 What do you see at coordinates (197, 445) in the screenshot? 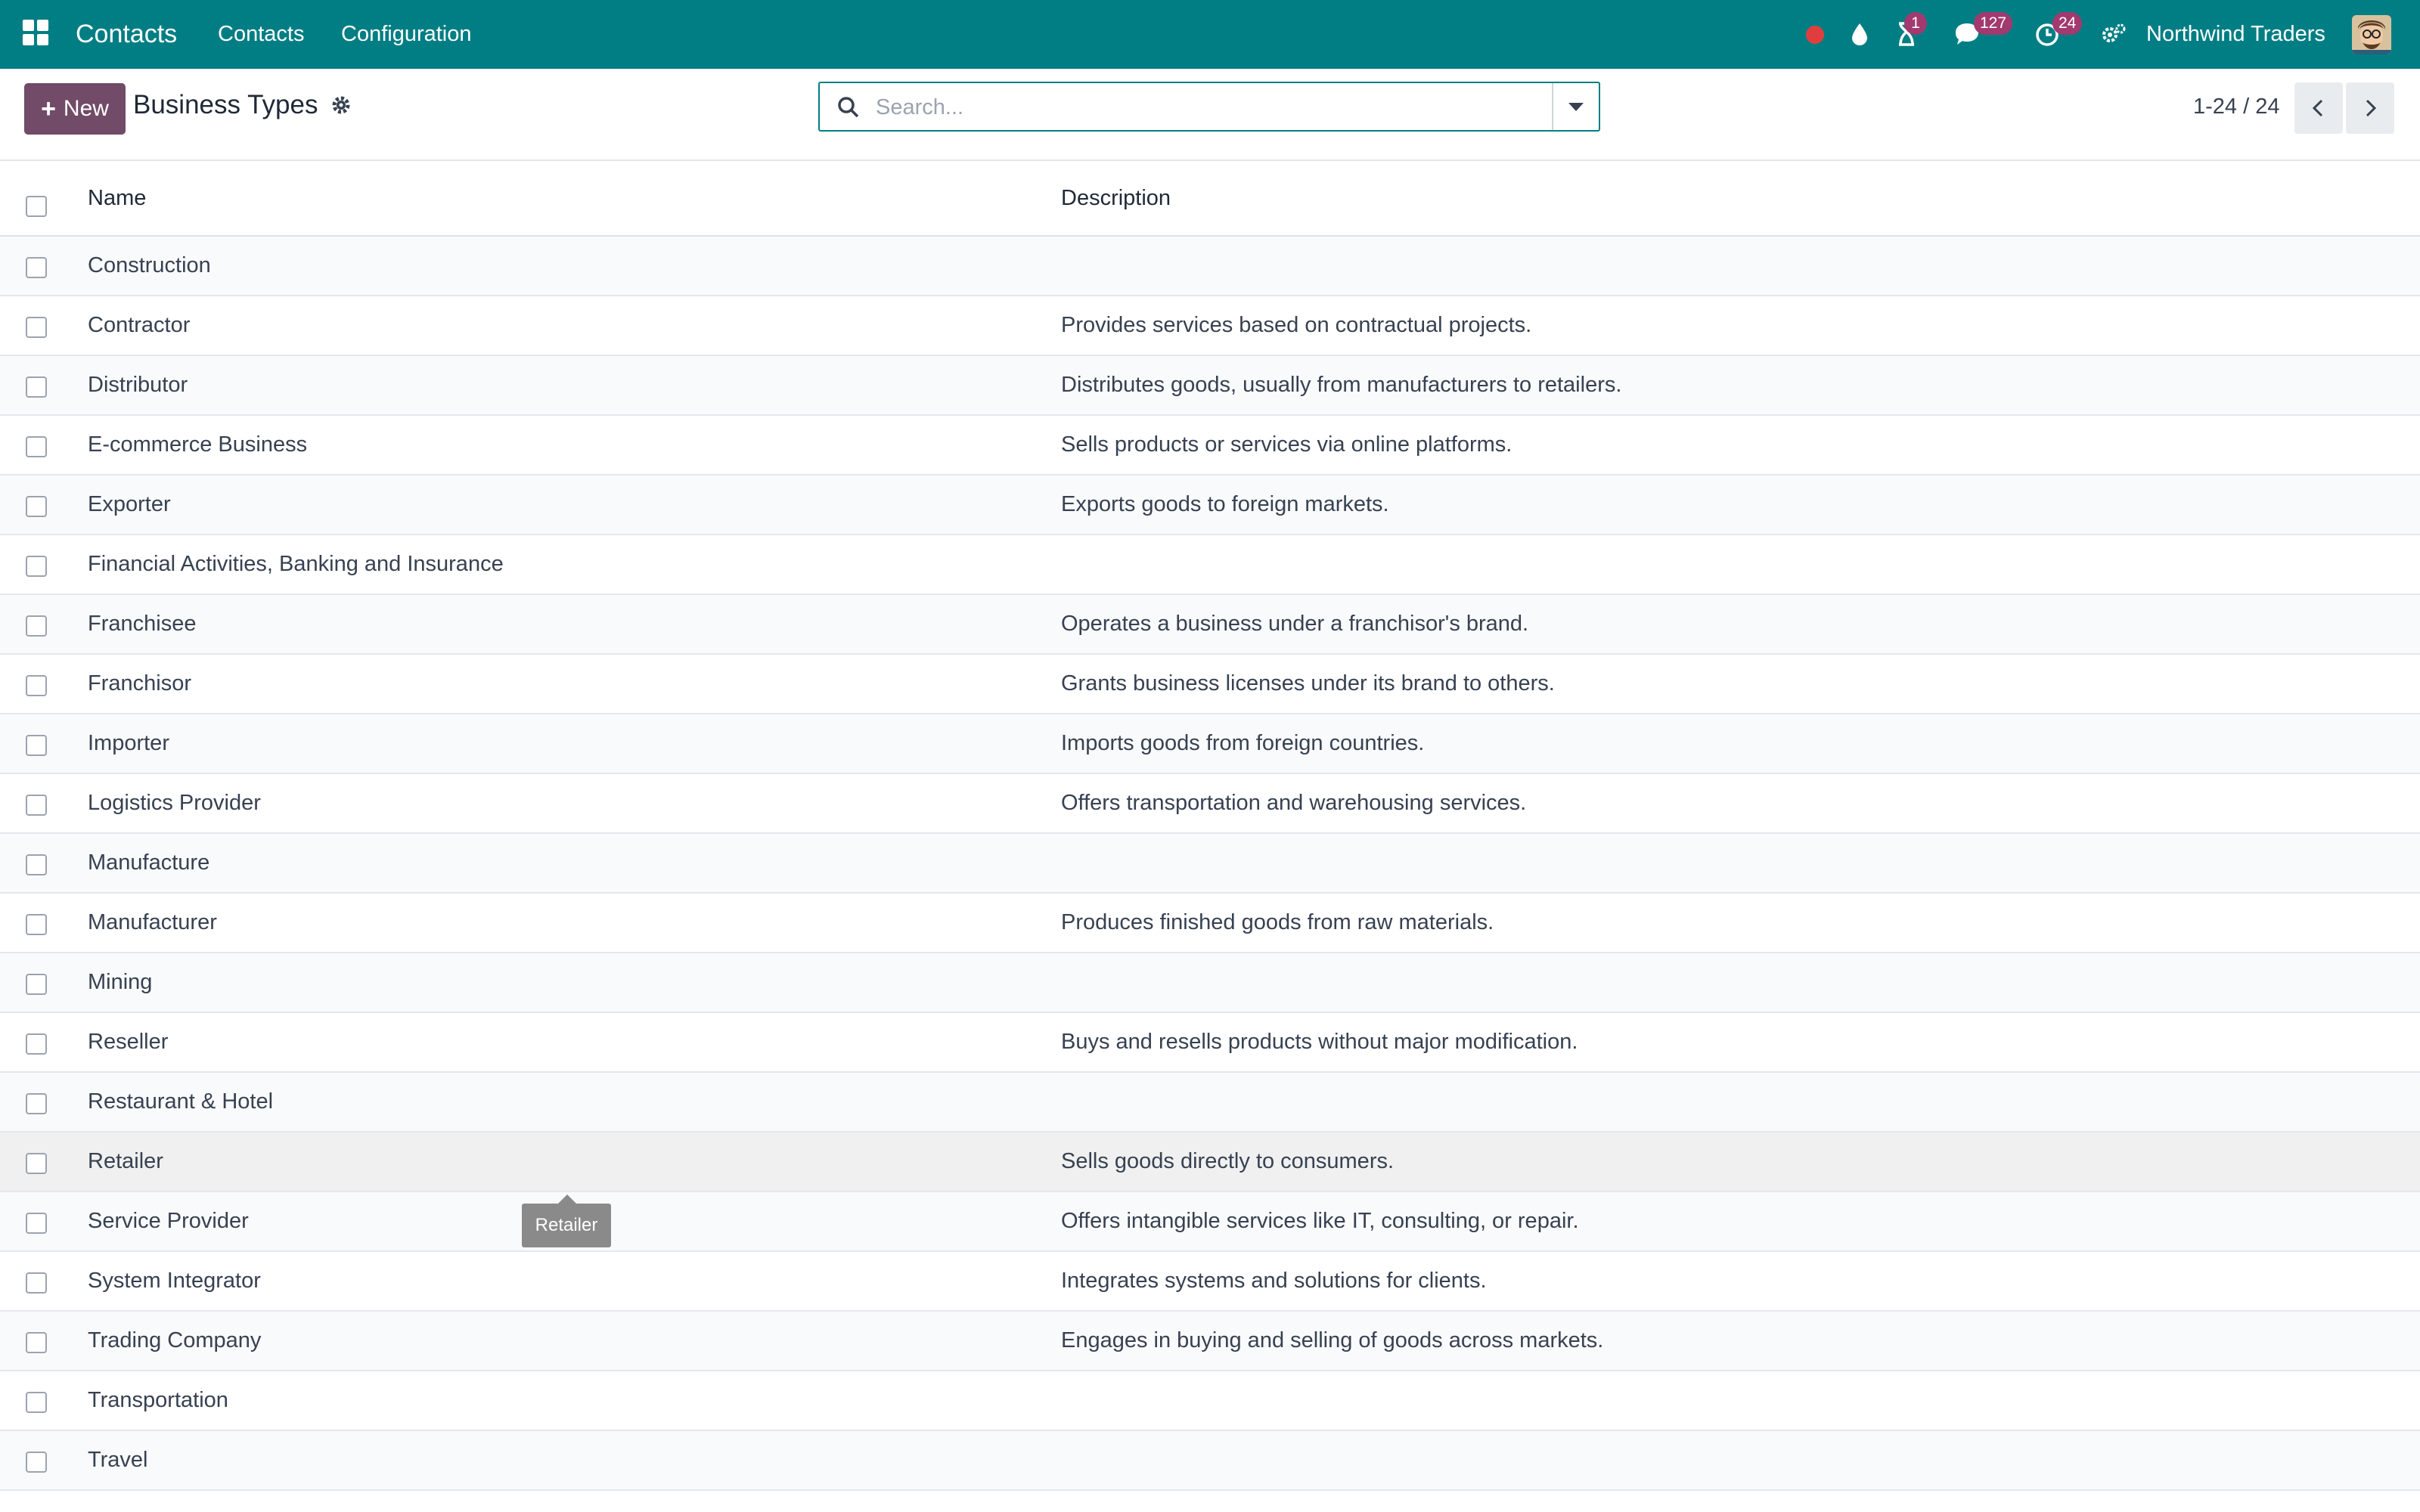
I see `cell-name: E-commerce Business` at bounding box center [197, 445].